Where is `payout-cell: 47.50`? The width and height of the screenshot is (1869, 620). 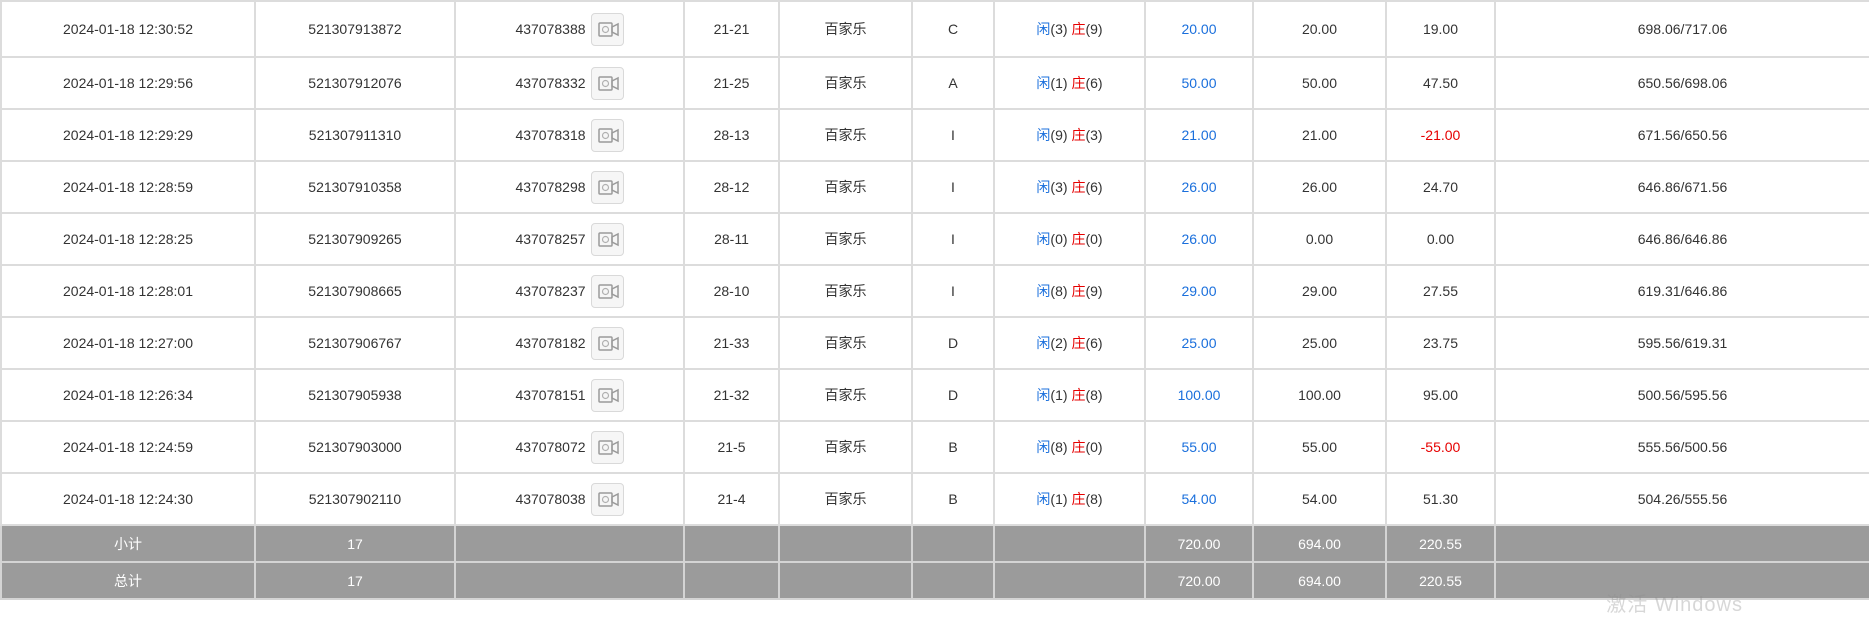
payout-cell: 47.50 is located at coordinates (1440, 83).